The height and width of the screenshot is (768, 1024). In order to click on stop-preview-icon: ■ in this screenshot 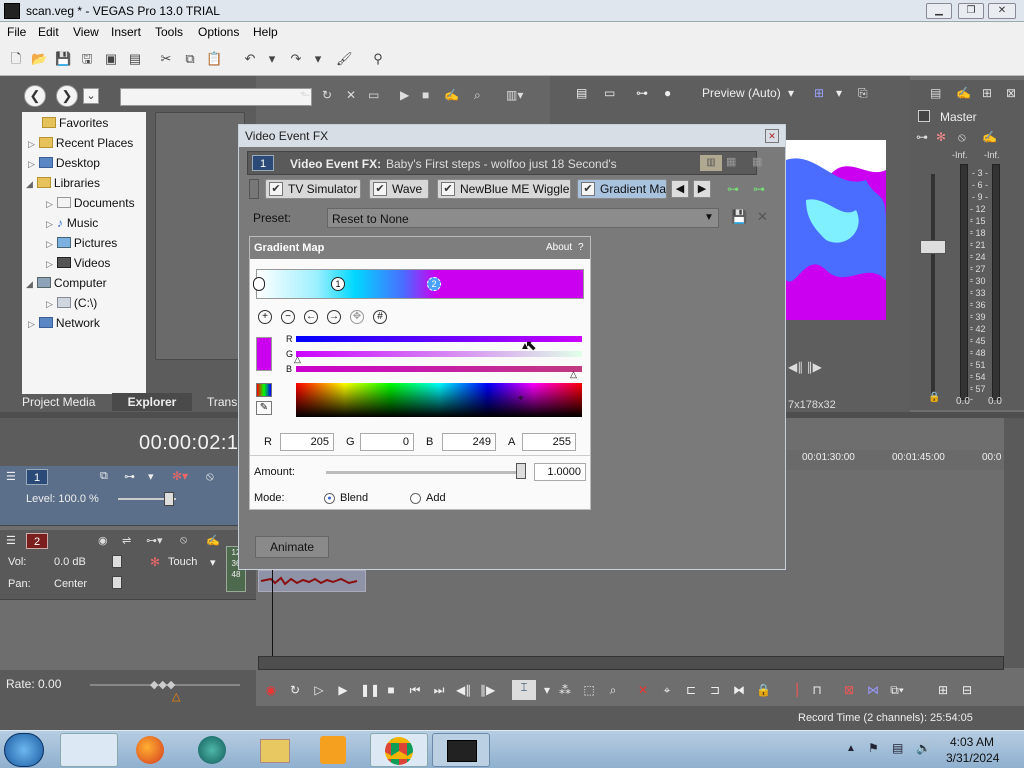, I will do `click(425, 95)`.